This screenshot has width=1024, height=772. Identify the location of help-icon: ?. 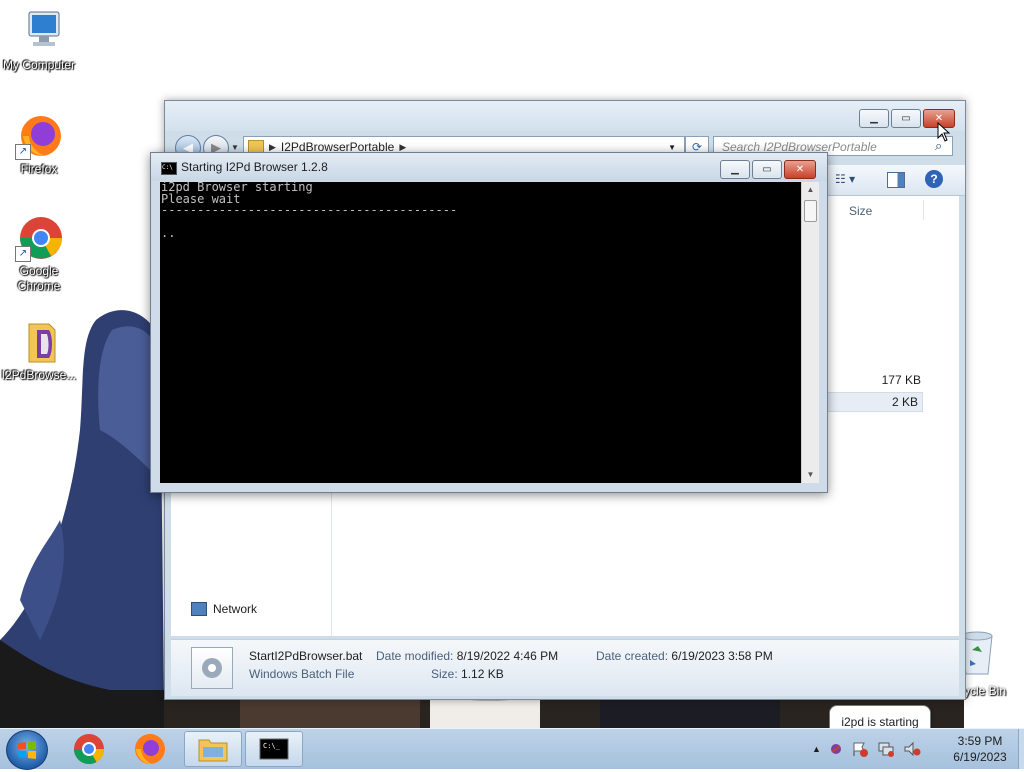
(934, 179).